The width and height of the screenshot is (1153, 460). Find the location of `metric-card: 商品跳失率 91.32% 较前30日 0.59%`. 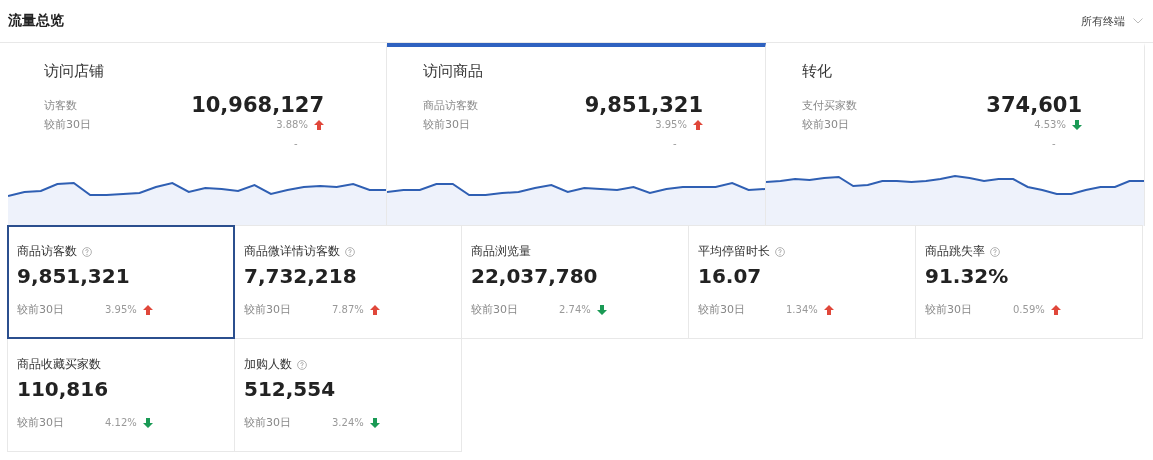

metric-card: 商品跳失率 91.32% 较前30日 0.59% is located at coordinates (1029, 282).